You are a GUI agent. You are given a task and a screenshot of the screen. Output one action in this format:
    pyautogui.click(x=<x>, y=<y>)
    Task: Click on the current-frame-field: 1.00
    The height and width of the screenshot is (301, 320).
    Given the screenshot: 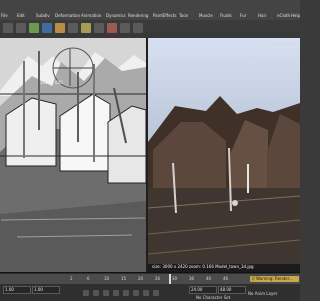 What is the action you would take?
    pyautogui.click(x=46, y=290)
    